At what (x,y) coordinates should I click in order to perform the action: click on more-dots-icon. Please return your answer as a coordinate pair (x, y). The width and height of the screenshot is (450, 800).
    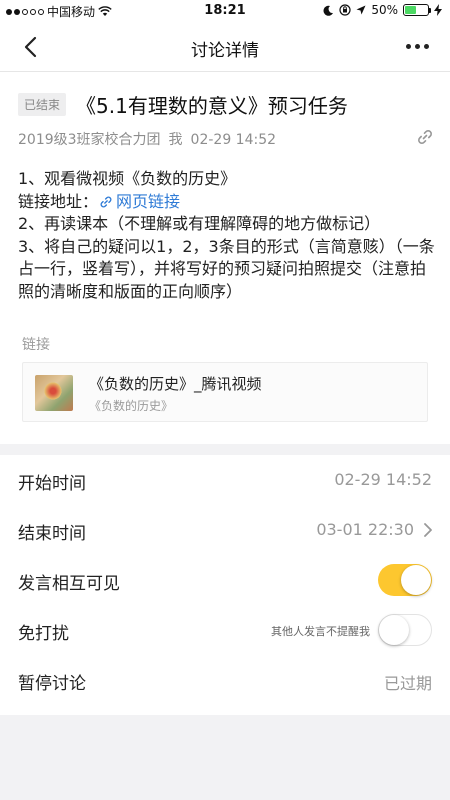
    Looking at the image, I should click on (417, 46).